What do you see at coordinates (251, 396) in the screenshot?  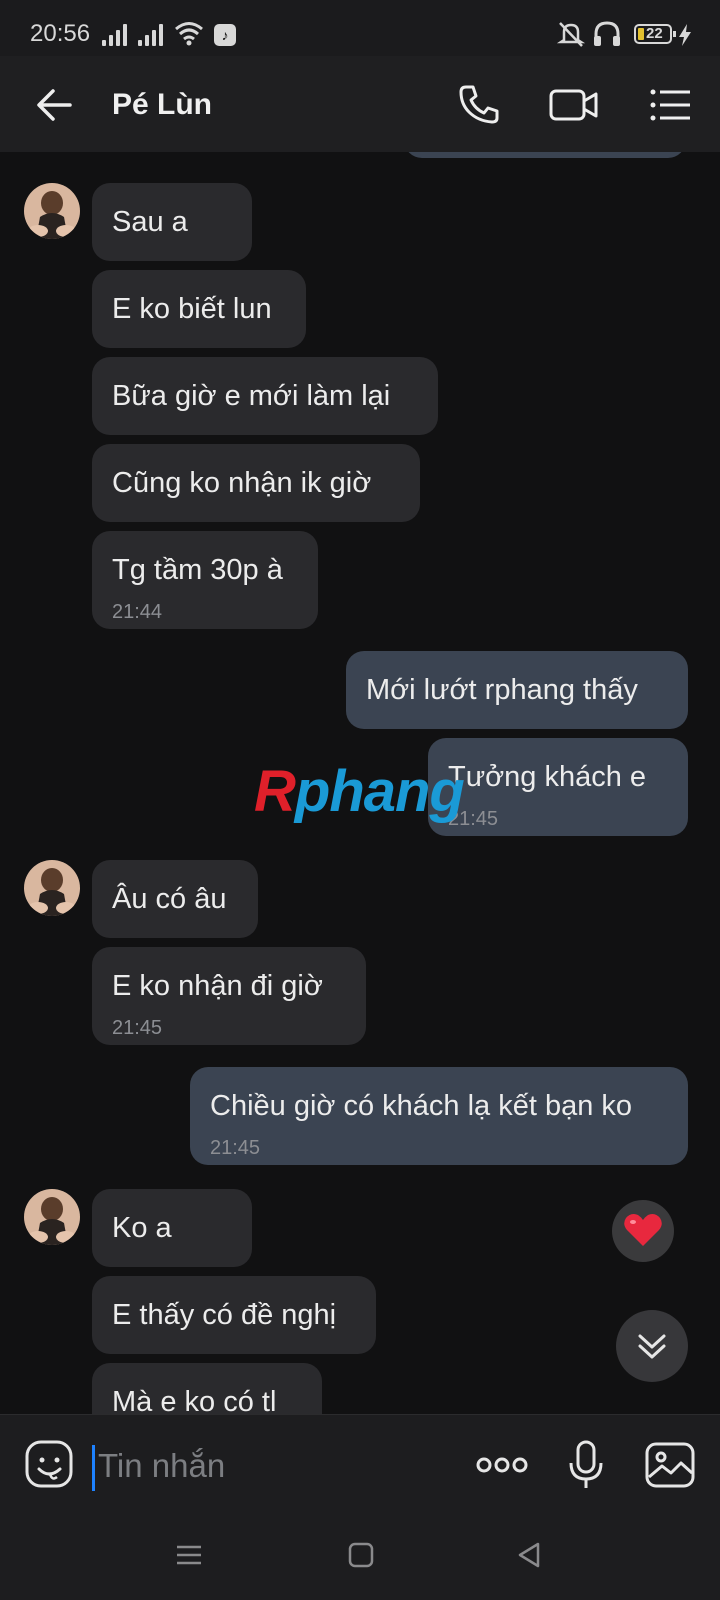 I see `message-text: Bữa giờ e mới làm lại` at bounding box center [251, 396].